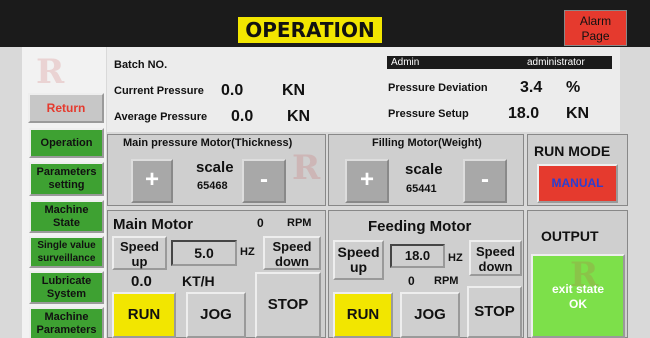  Describe the element at coordinates (595, 36) in the screenshot. I see `alarm-button-label-2: Page` at that location.